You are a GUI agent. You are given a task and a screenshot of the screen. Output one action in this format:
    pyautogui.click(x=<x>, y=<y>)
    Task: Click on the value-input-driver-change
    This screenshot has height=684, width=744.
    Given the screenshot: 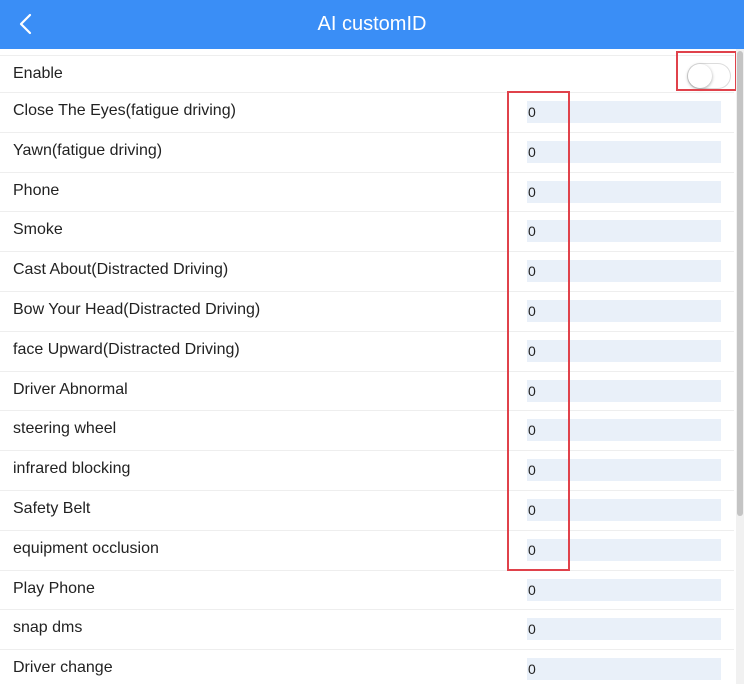 What is the action you would take?
    pyautogui.click(x=624, y=669)
    